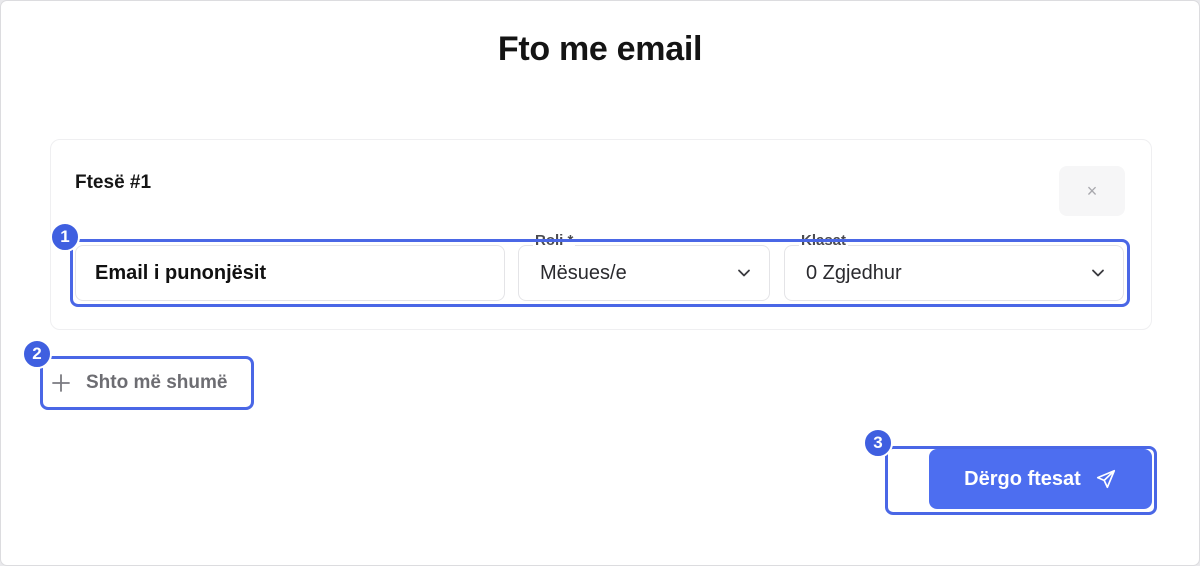 The image size is (1200, 566). Describe the element at coordinates (824, 241) in the screenshot. I see `classes-label: Klasat` at that location.